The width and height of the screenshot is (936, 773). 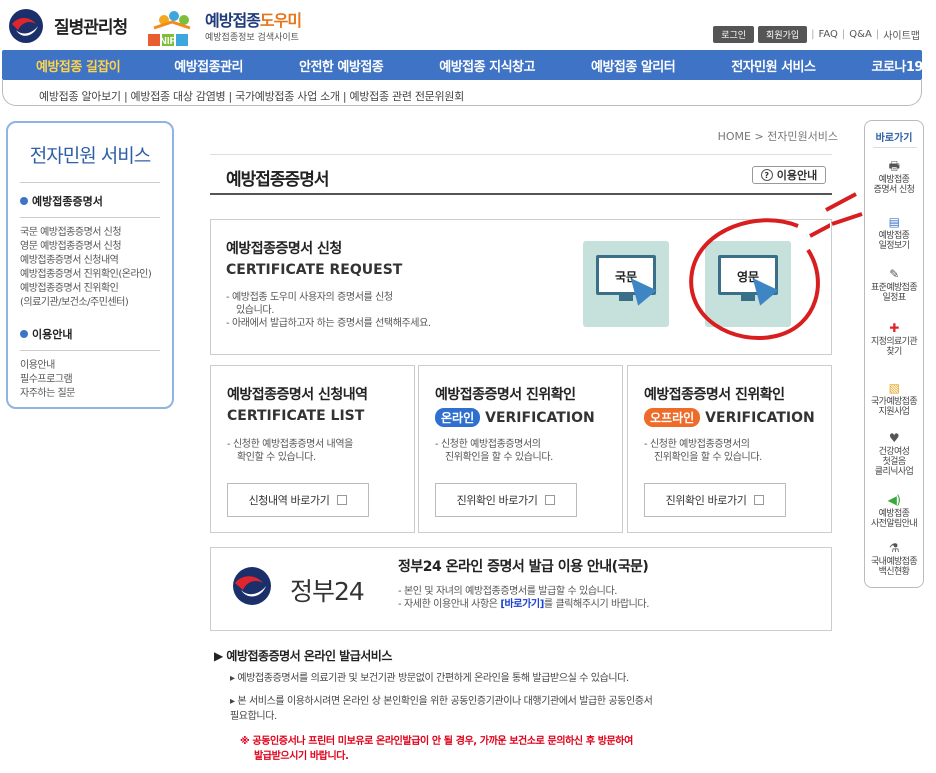 I want to click on sidebar-section-guide: 이용안내, so click(x=90, y=338).